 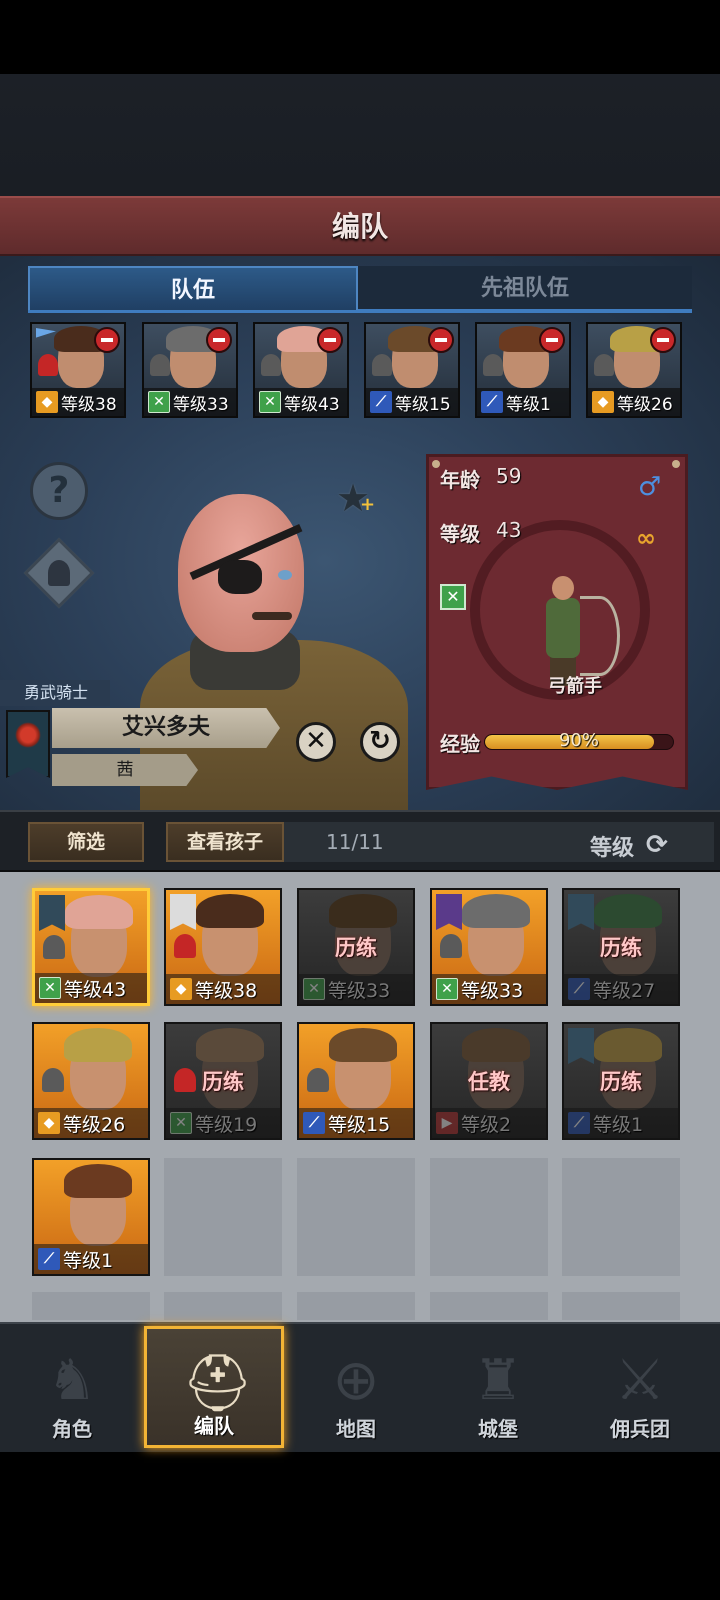 What do you see at coordinates (618, 1124) in the screenshot?
I see `roster-level: 等级1` at bounding box center [618, 1124].